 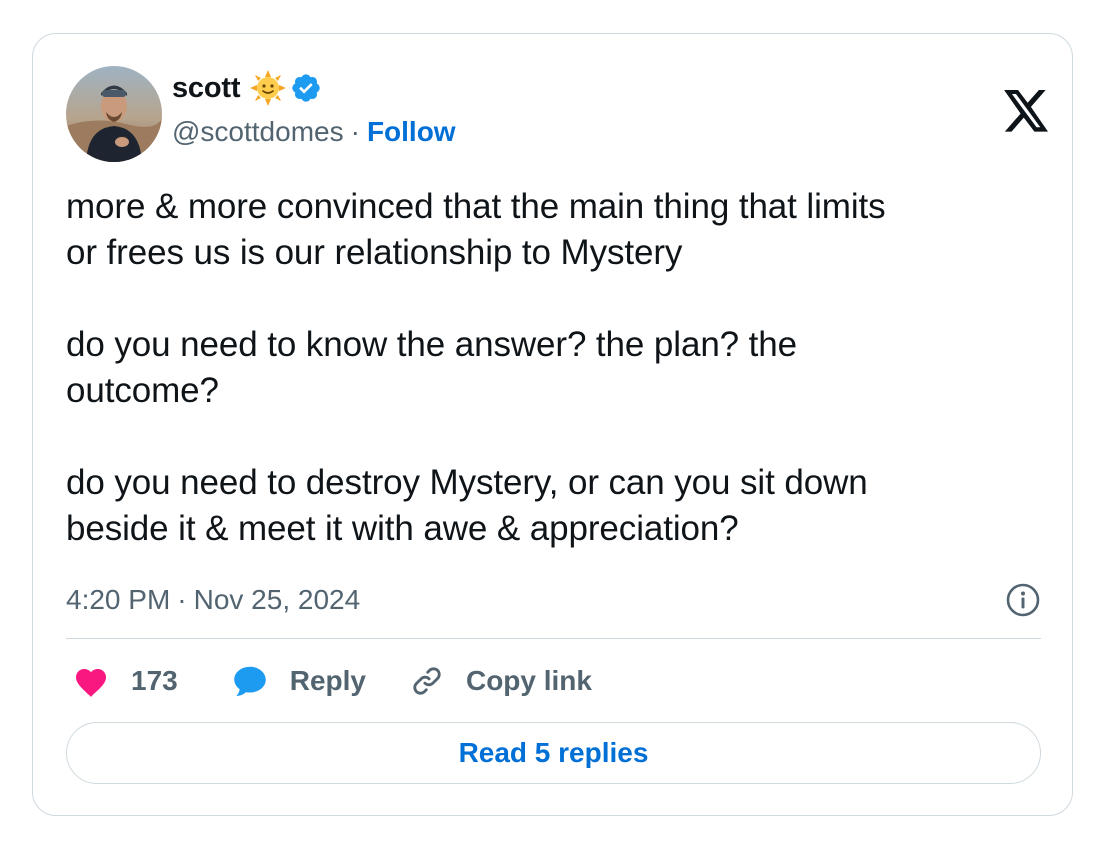 I want to click on reply-button: Reply, so click(x=299, y=681).